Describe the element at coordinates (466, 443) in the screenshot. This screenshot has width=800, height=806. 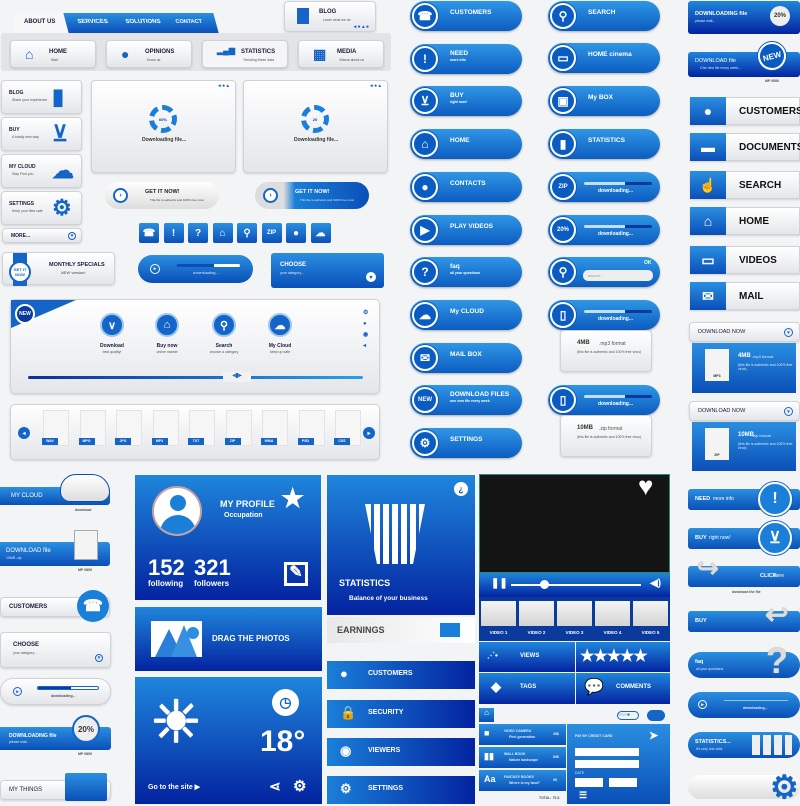
I see `pill-settings: ⚙ SETTINGS` at that location.